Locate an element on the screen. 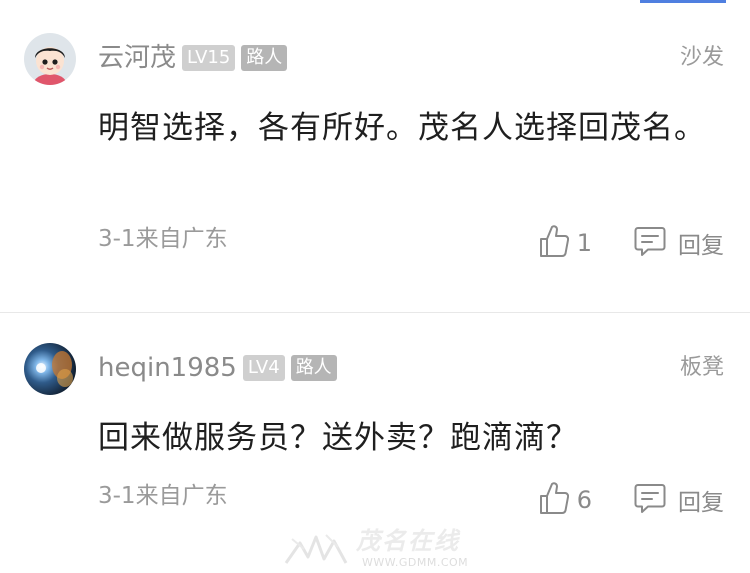 The image size is (750, 573). floor-label: 板凳 is located at coordinates (701, 367).